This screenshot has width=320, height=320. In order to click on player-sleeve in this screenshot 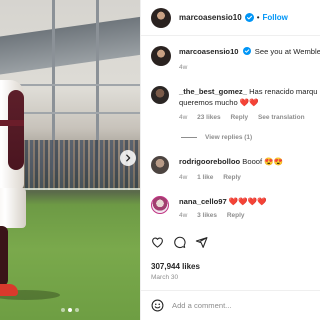, I will do `click(16, 130)`.